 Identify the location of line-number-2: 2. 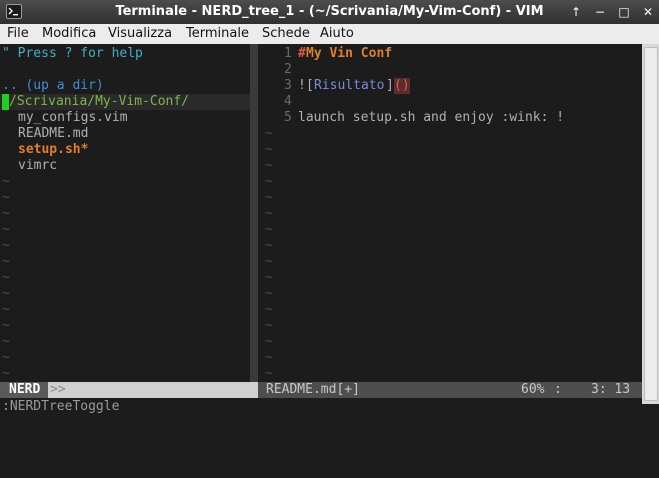
(288, 69).